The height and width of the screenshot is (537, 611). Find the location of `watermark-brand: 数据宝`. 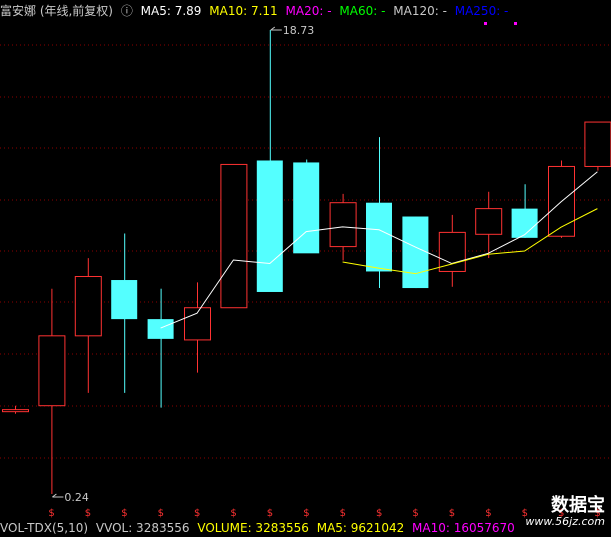

watermark-brand: 数据宝 is located at coordinates (578, 505).